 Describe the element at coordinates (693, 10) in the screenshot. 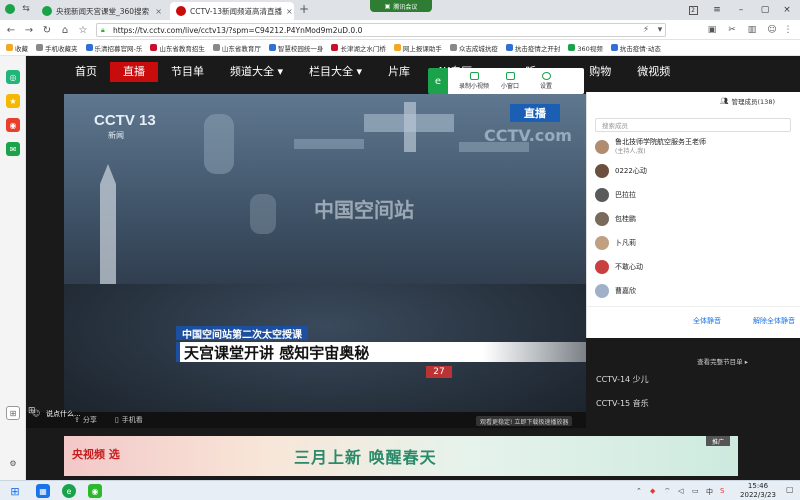

I see `tab-count-icon: 2` at that location.